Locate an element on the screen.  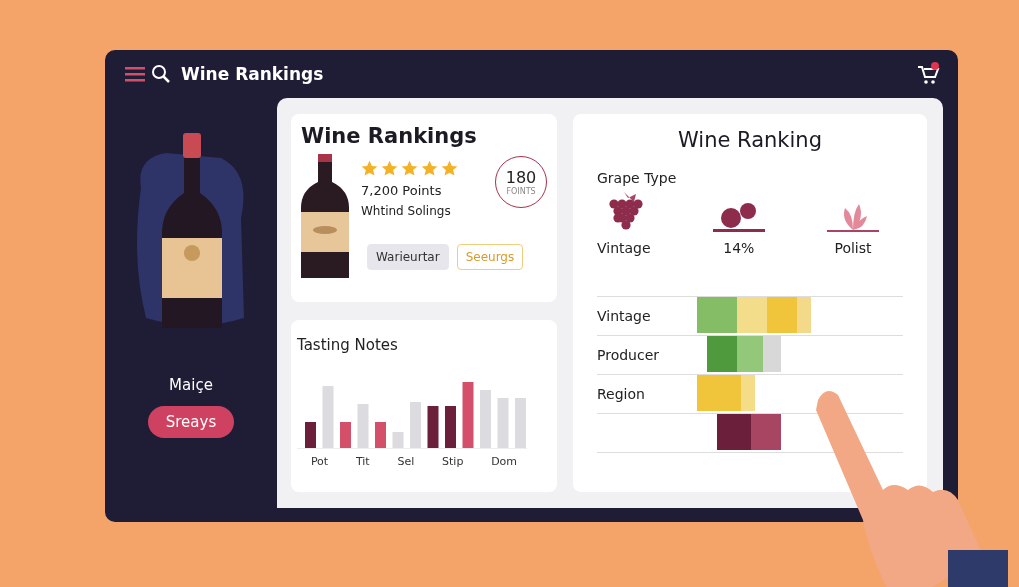
score-unit: FOINTS is located at coordinates (521, 191).